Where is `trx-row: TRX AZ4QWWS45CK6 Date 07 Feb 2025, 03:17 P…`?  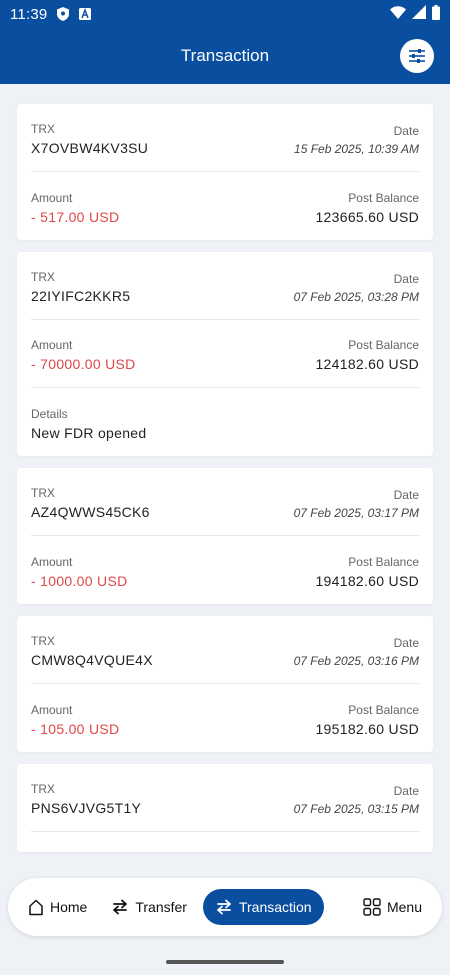 trx-row: TRX AZ4QWWS45CK6 Date 07 Feb 2025, 03:17 P… is located at coordinates (225, 502).